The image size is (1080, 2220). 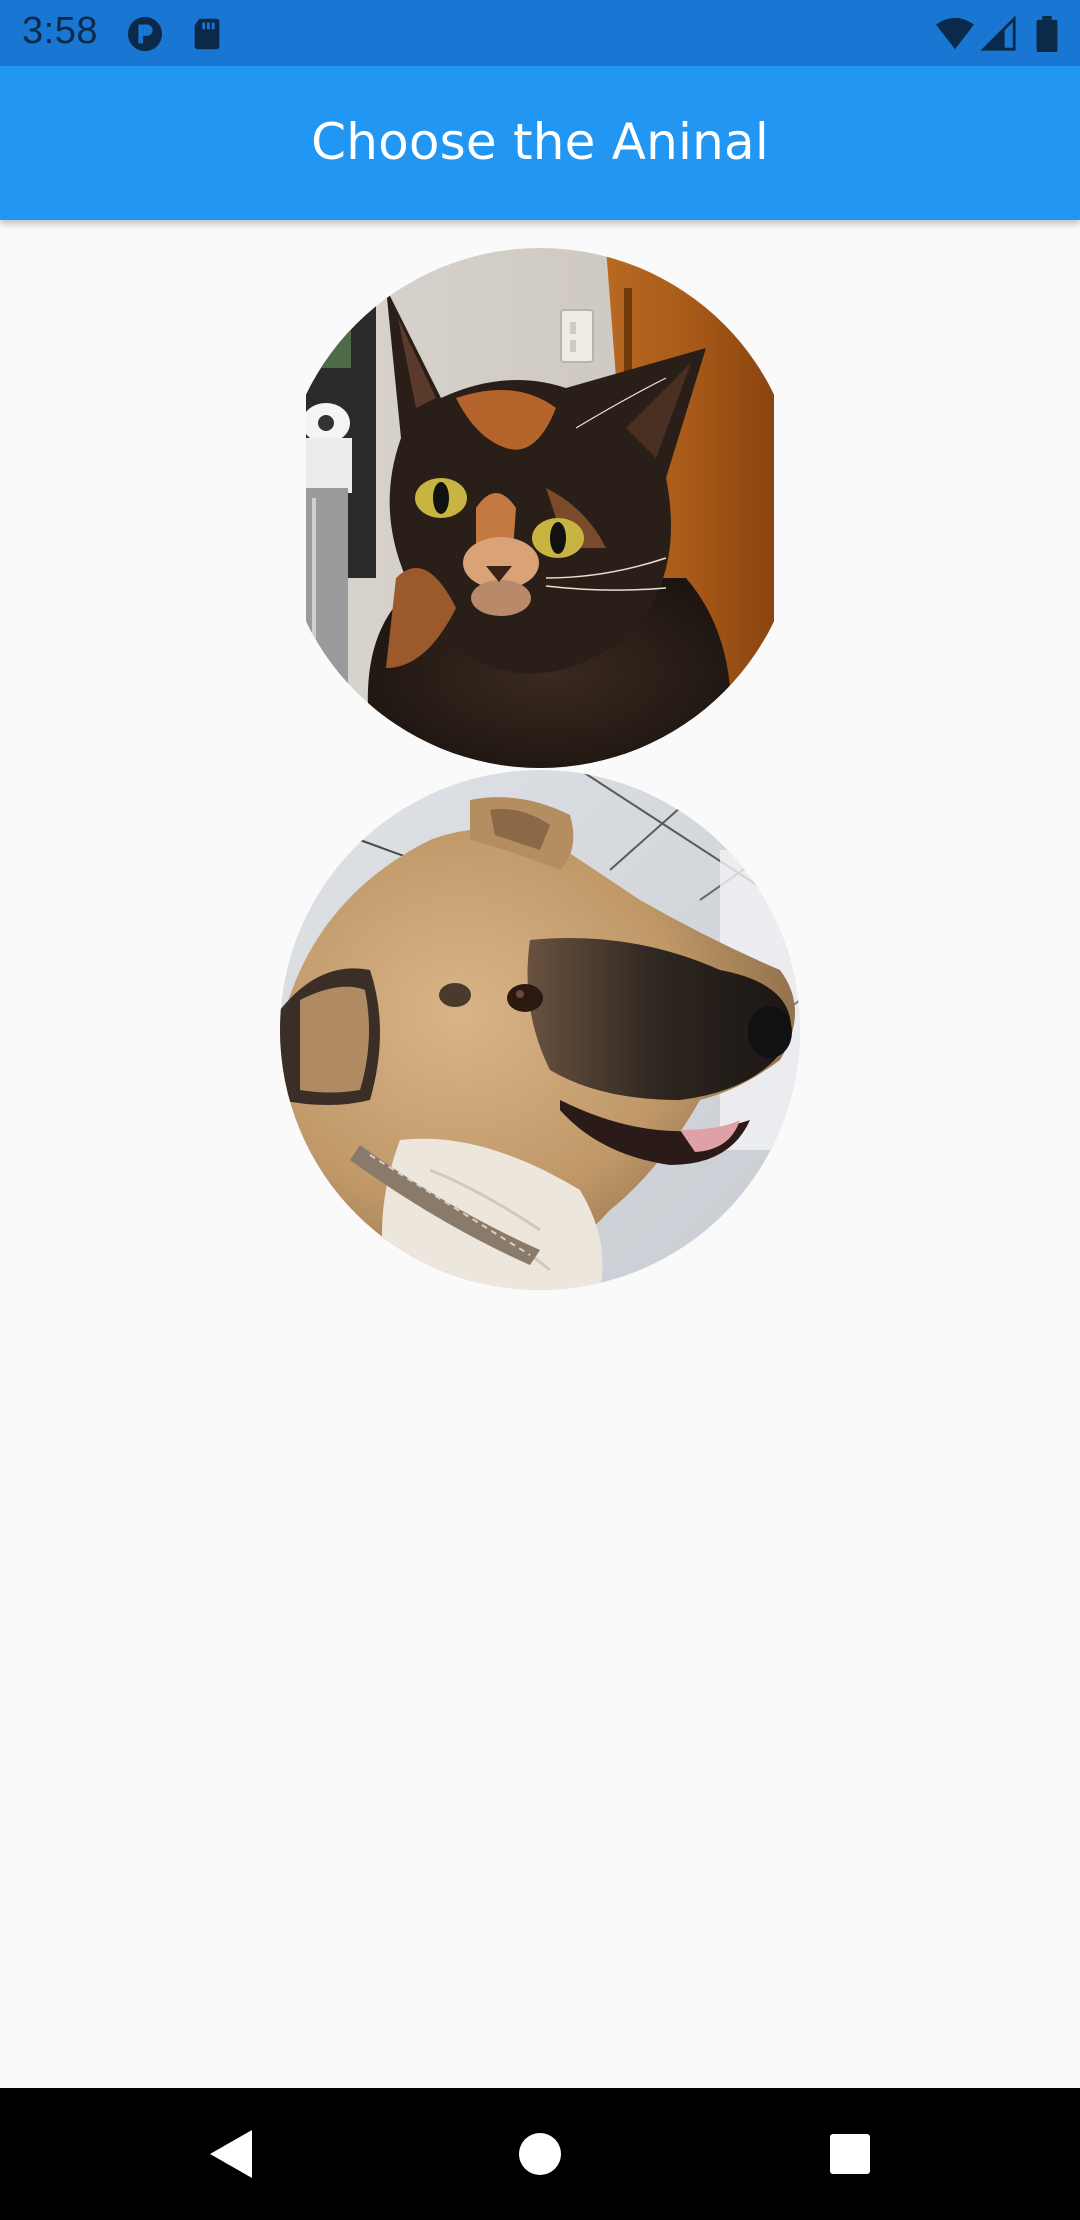 I want to click on home-icon, so click(x=540, y=2154).